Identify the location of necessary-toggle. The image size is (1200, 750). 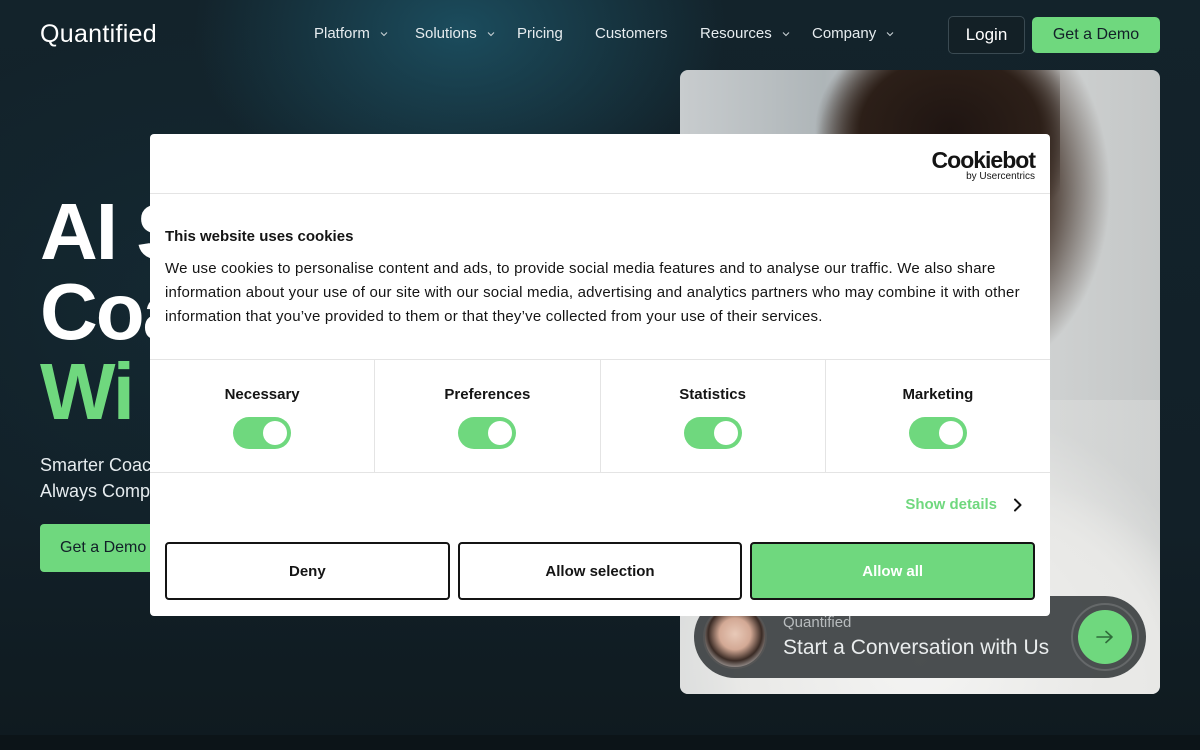
(262, 433).